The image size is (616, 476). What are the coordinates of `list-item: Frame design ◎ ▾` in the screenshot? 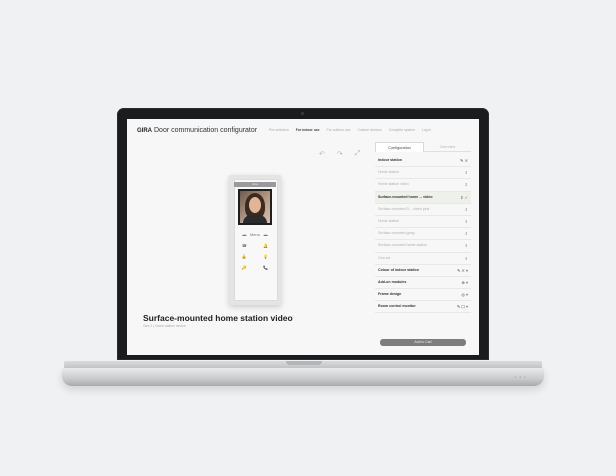 It's located at (423, 295).